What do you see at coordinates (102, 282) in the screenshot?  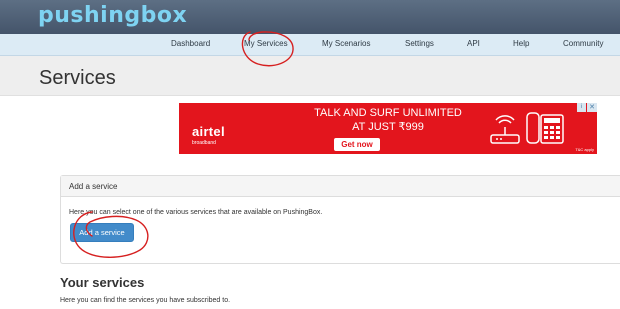 I see `your-services-title: Your services` at bounding box center [102, 282].